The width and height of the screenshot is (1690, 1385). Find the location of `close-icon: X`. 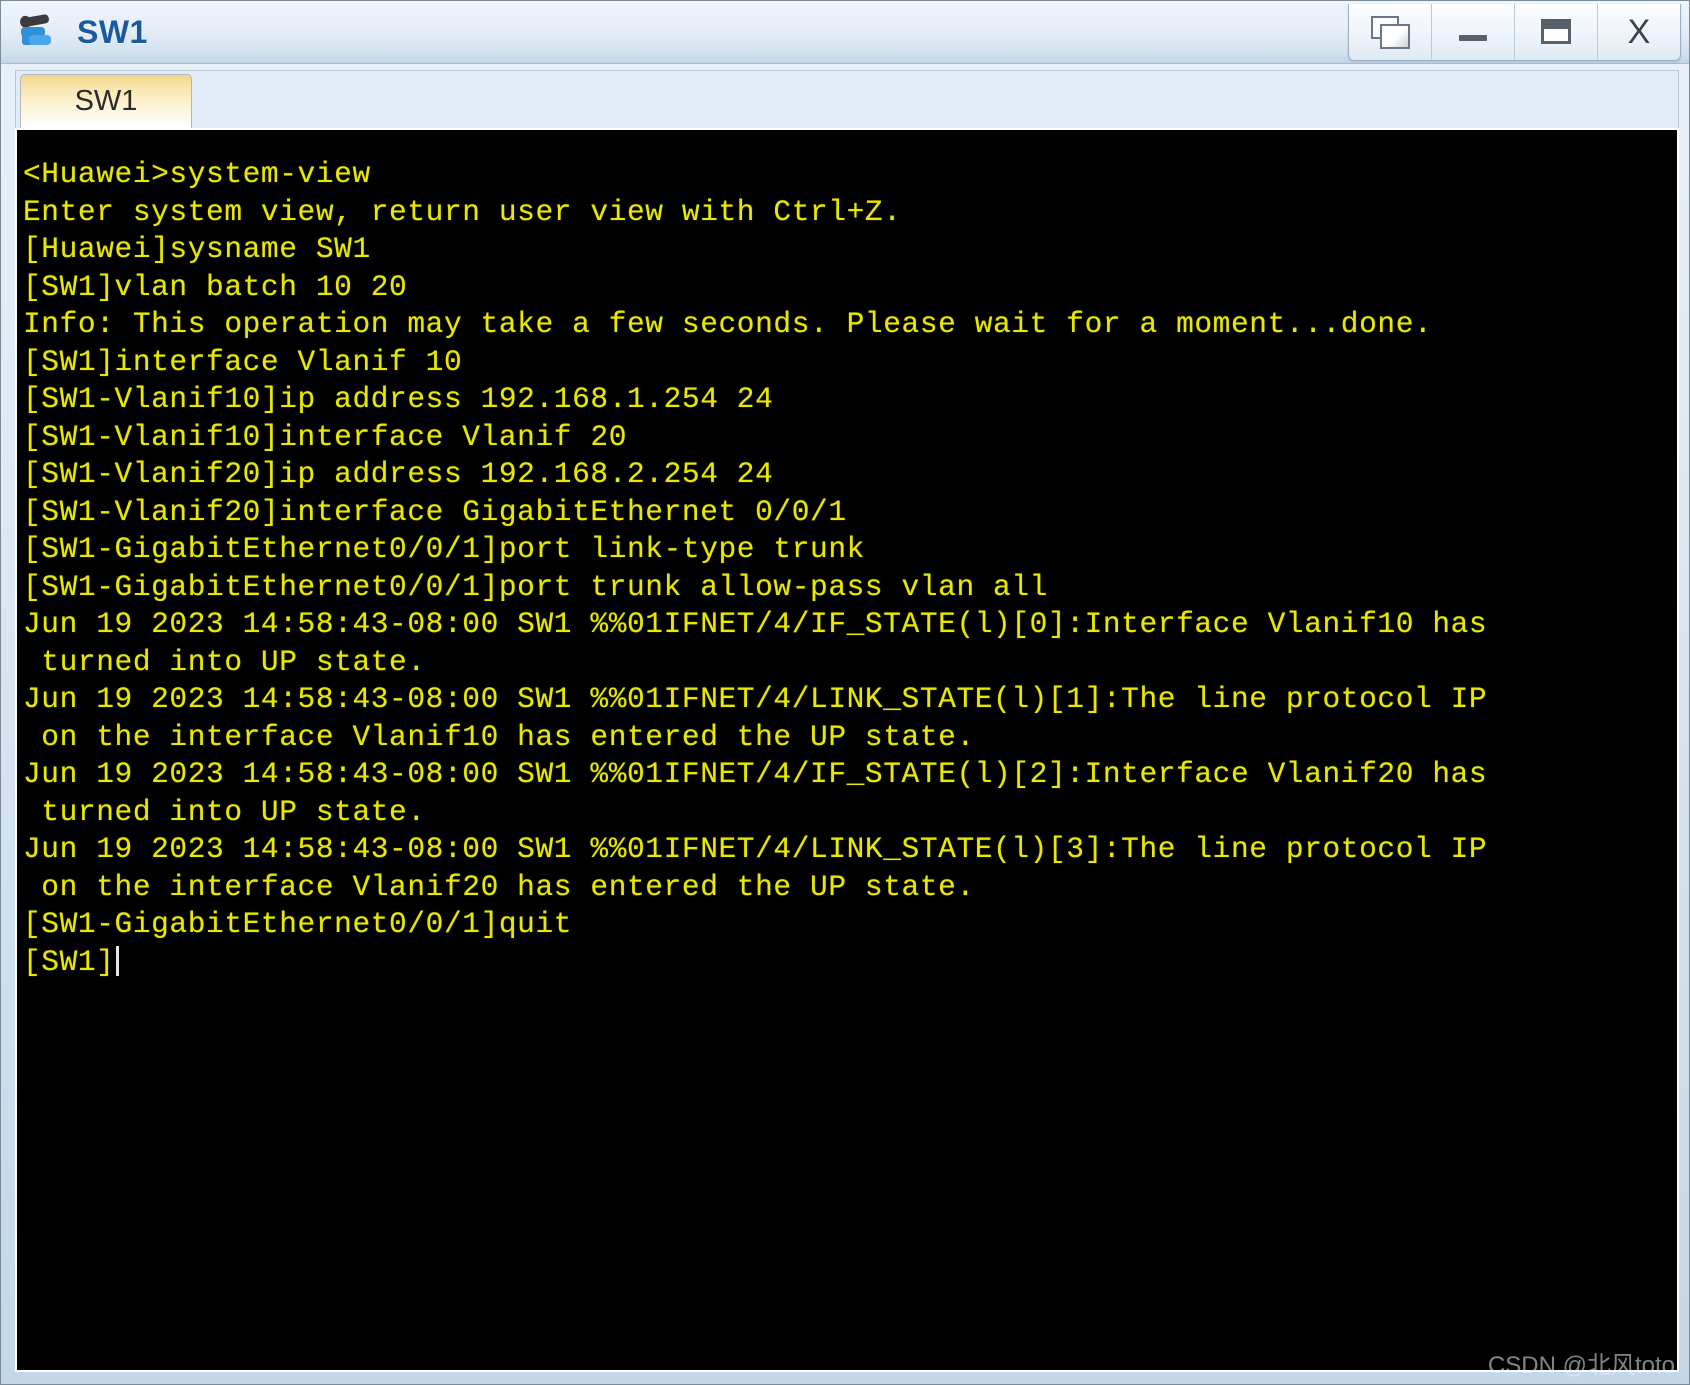

close-icon: X is located at coordinates (1639, 31).